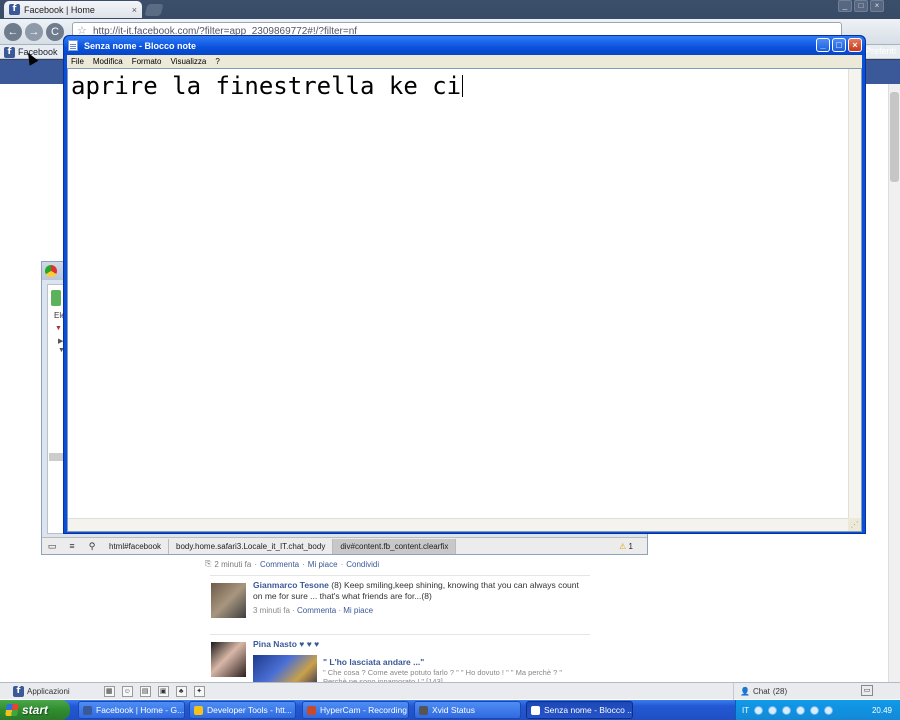 The height and width of the screenshot is (720, 900). Describe the element at coordinates (458, 524) in the screenshot. I see `notepad-horizontal-scrollbar` at that location.